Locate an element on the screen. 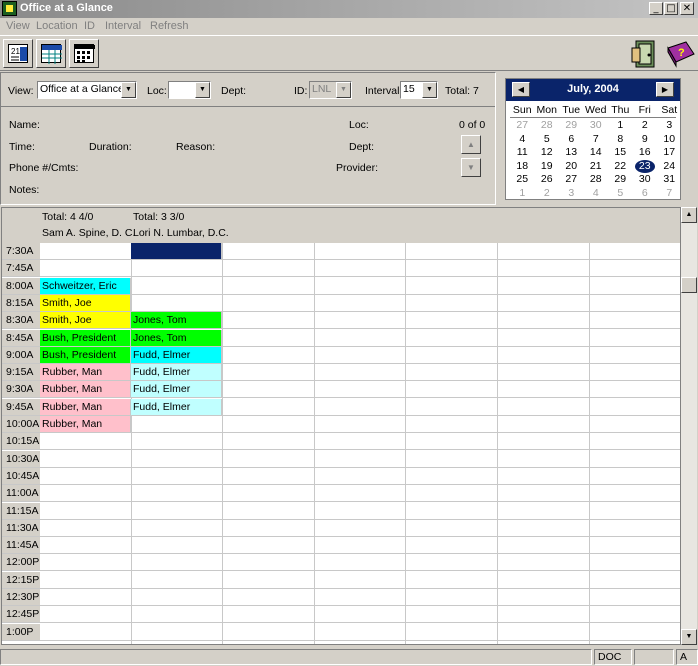  menu-view: View is located at coordinates (18, 26).